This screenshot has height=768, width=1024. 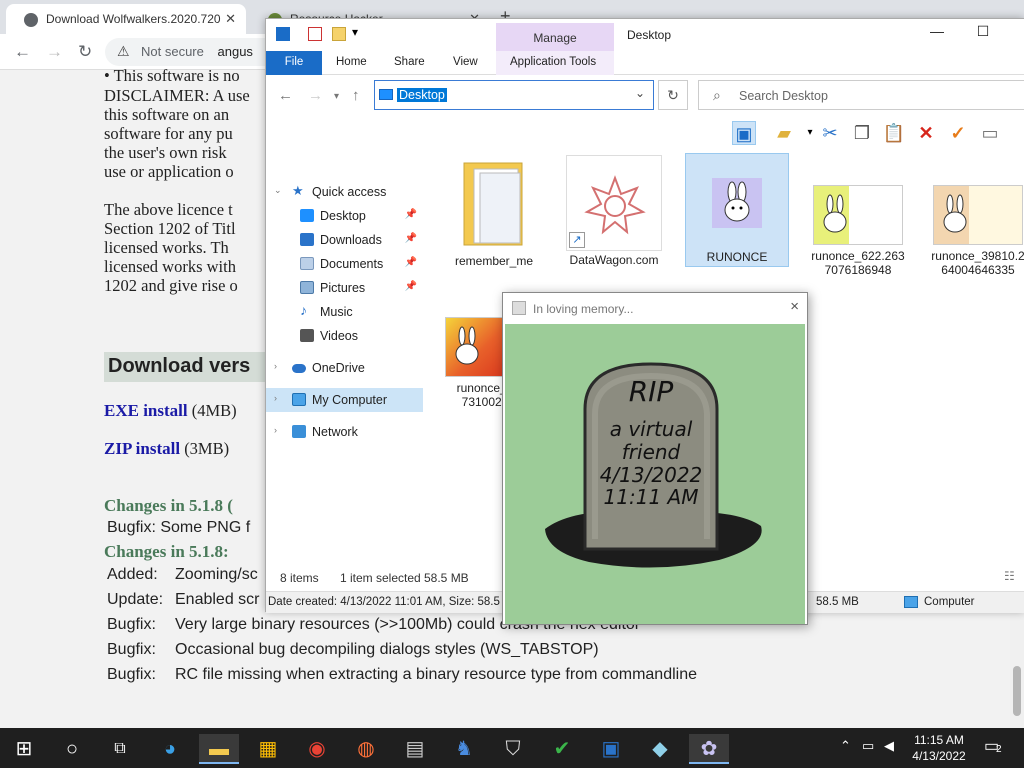 I want to click on tab-application-tools: Application Tools, so click(x=553, y=63).